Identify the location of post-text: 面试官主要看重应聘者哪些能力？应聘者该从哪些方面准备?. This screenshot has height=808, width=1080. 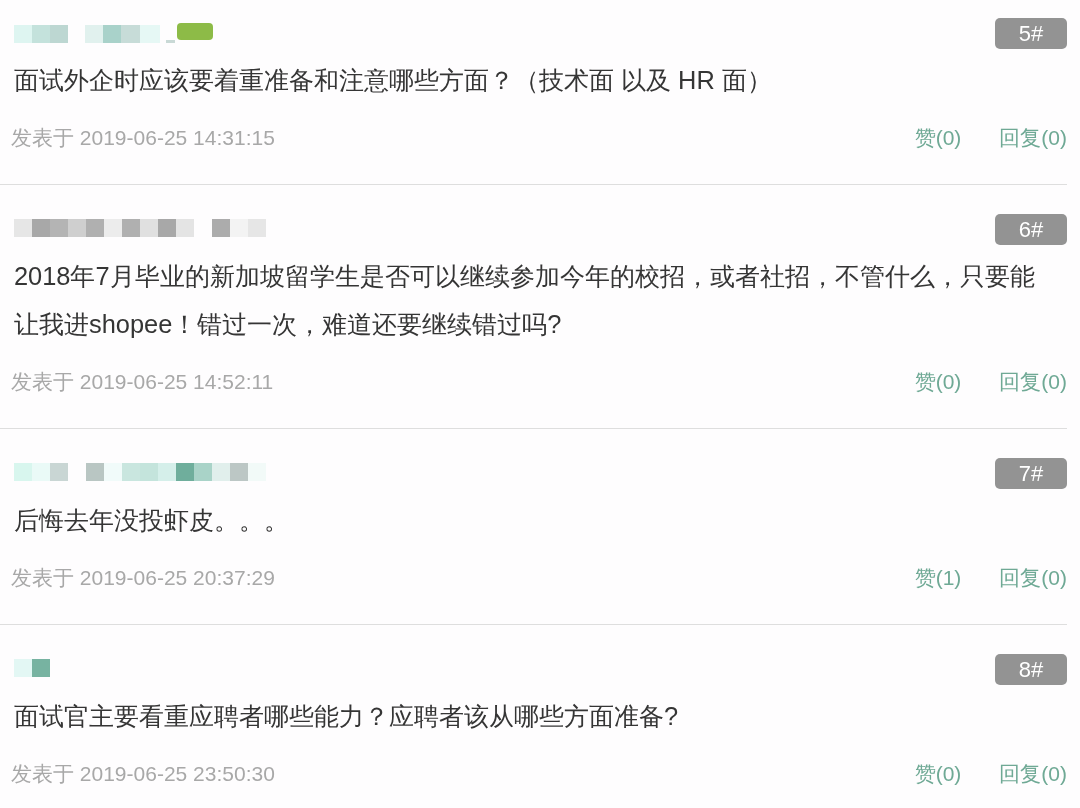
(347, 716).